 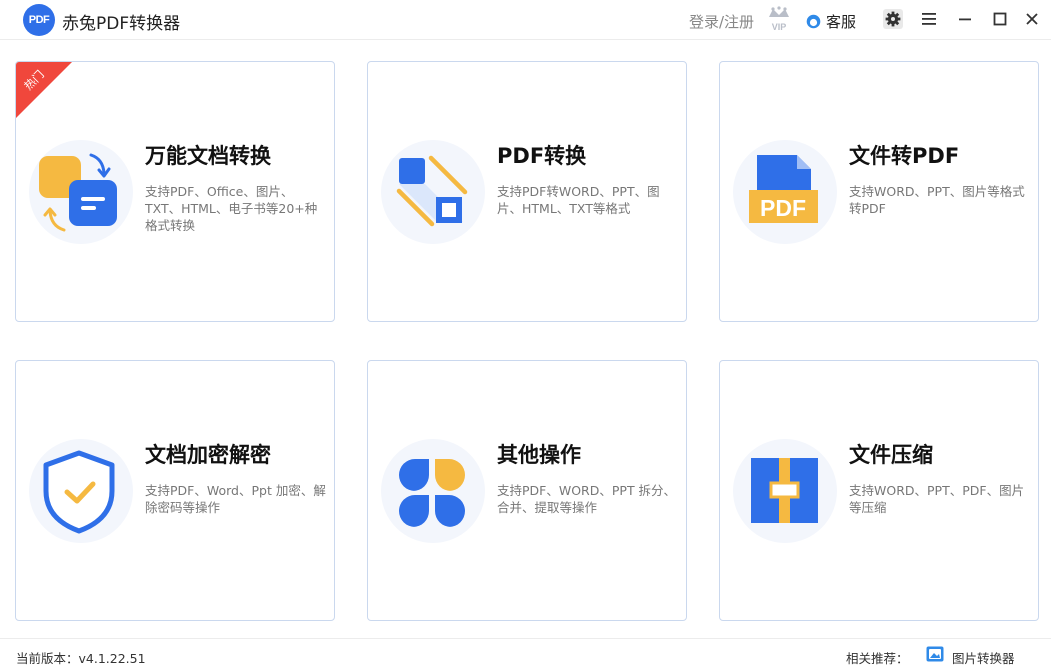 I want to click on card-description: 支持PDF、Word、Ppt 加密、解除密码等操作, so click(x=235, y=499).